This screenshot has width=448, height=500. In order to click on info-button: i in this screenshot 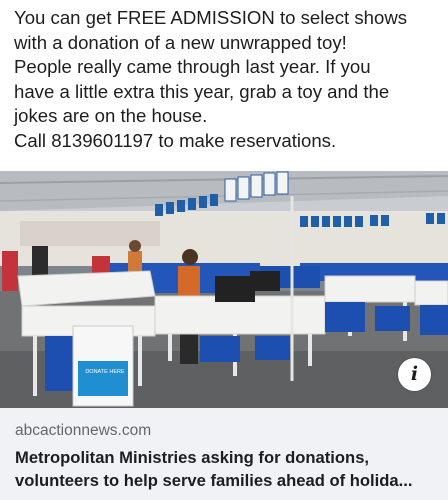, I will do `click(414, 374)`.